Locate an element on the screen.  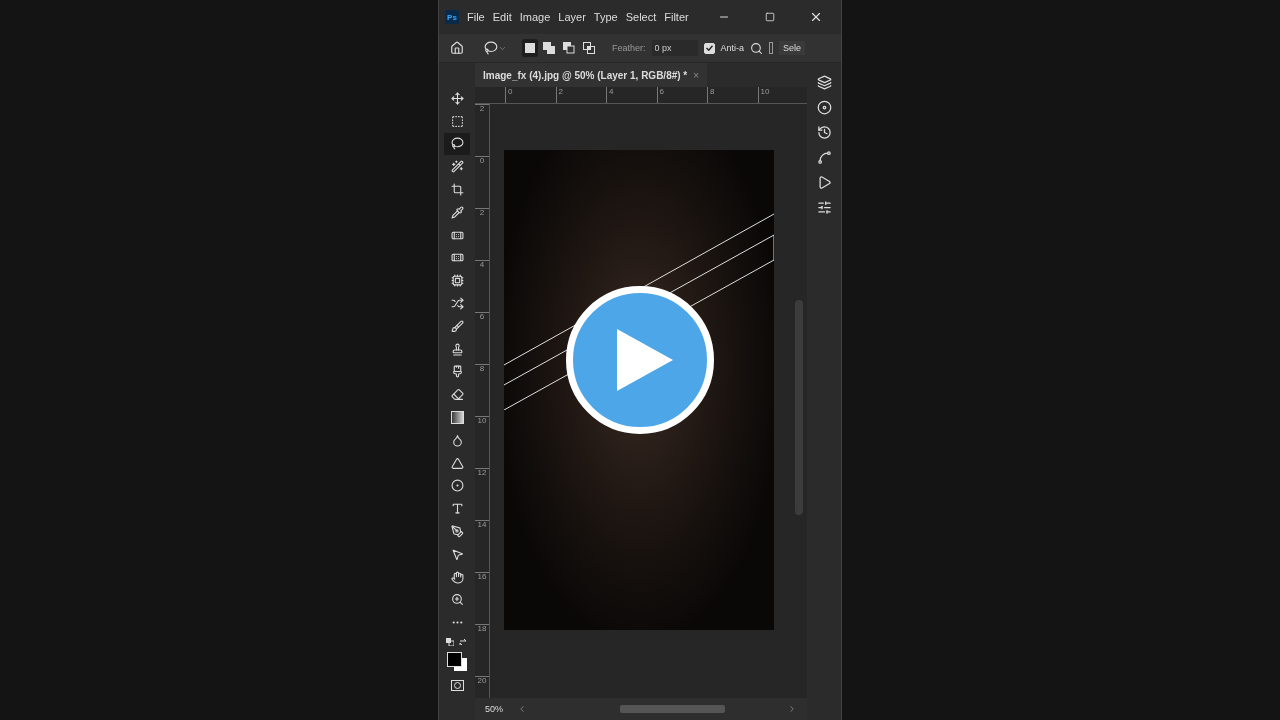
menu-item: Layer is located at coordinates (572, 17).